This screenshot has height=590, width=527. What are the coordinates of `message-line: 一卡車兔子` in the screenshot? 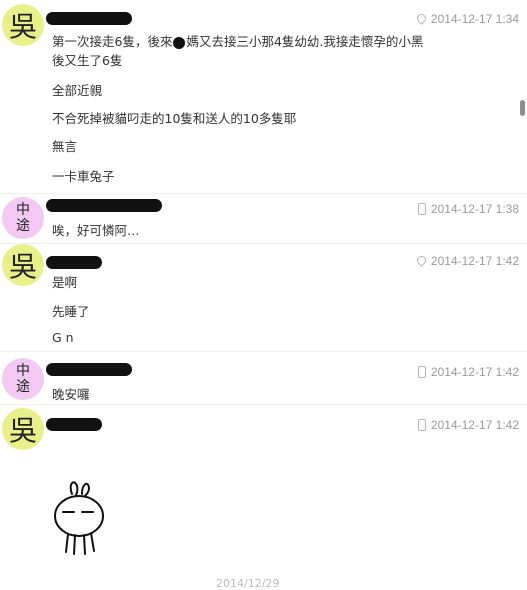 It's located at (83, 176).